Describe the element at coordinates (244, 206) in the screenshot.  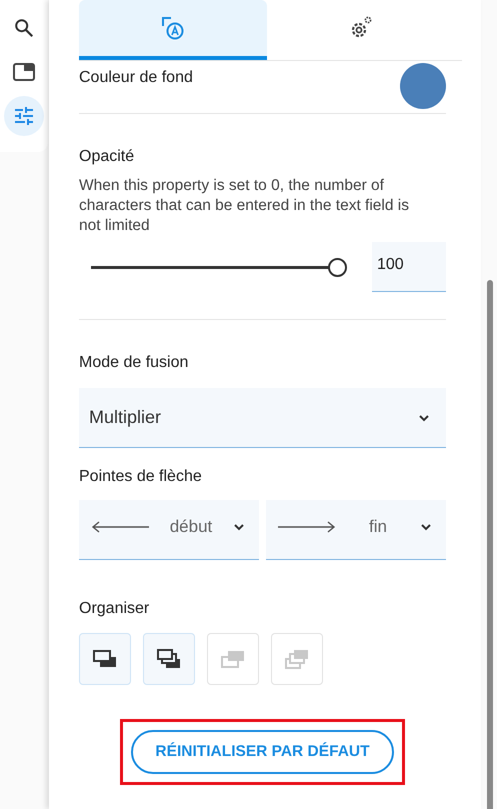
I see `opacity-hint: When this property is set to 0, the number of characters that can be entered in the text field is not limited` at that location.